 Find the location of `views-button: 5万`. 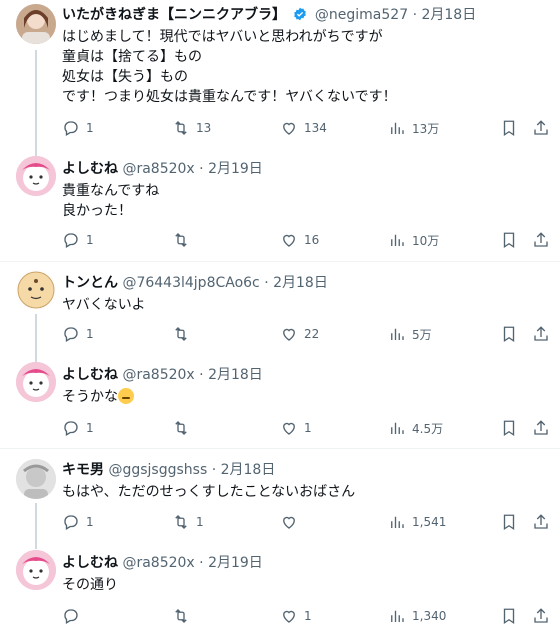

views-button: 5万 is located at coordinates (410, 334).